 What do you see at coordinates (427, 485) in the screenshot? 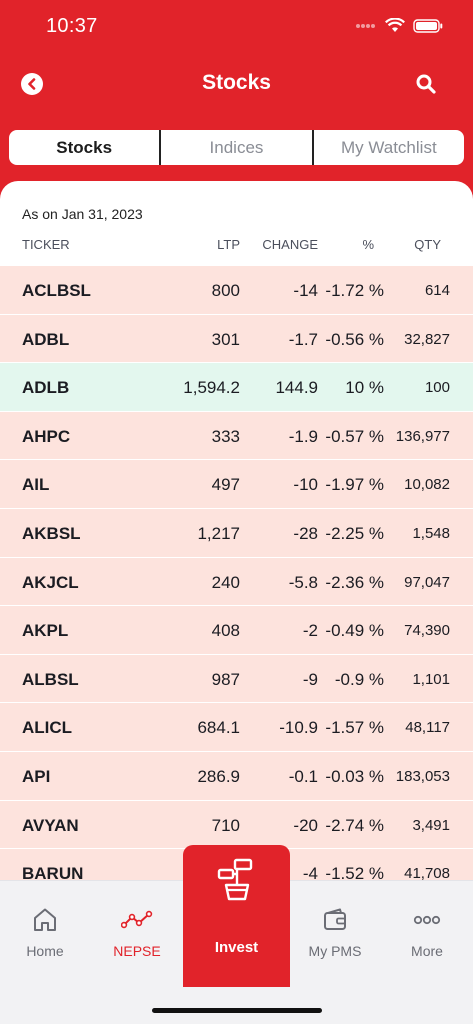
I see `qty-cell: 10,082` at bounding box center [427, 485].